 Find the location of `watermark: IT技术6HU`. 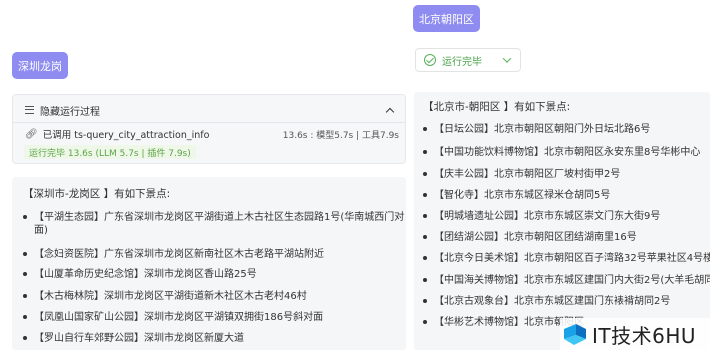

watermark: IT技术6HU is located at coordinates (635, 334).